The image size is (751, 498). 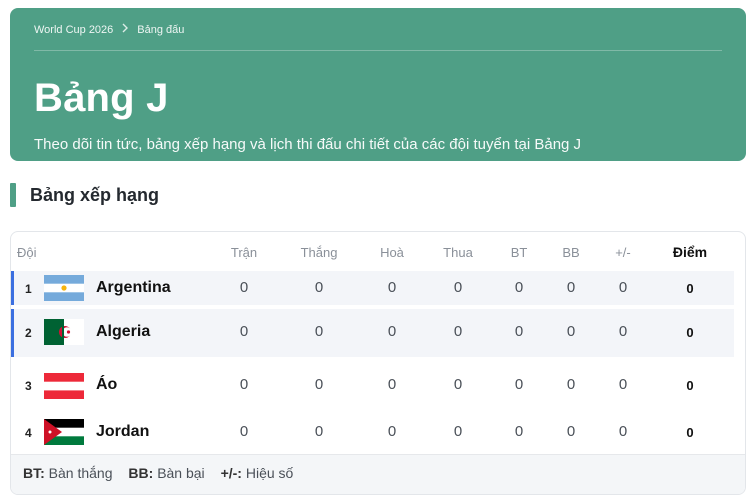 I want to click on legend-text: Bàn bại, so click(x=181, y=473).